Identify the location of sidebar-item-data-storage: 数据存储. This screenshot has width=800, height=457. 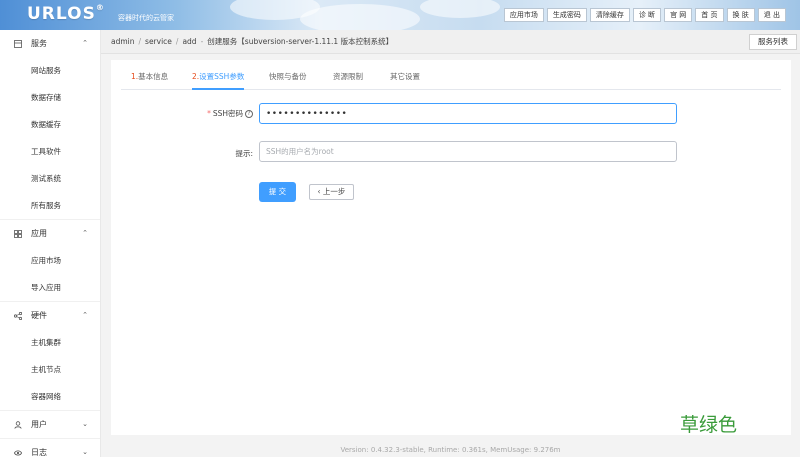
(50, 97).